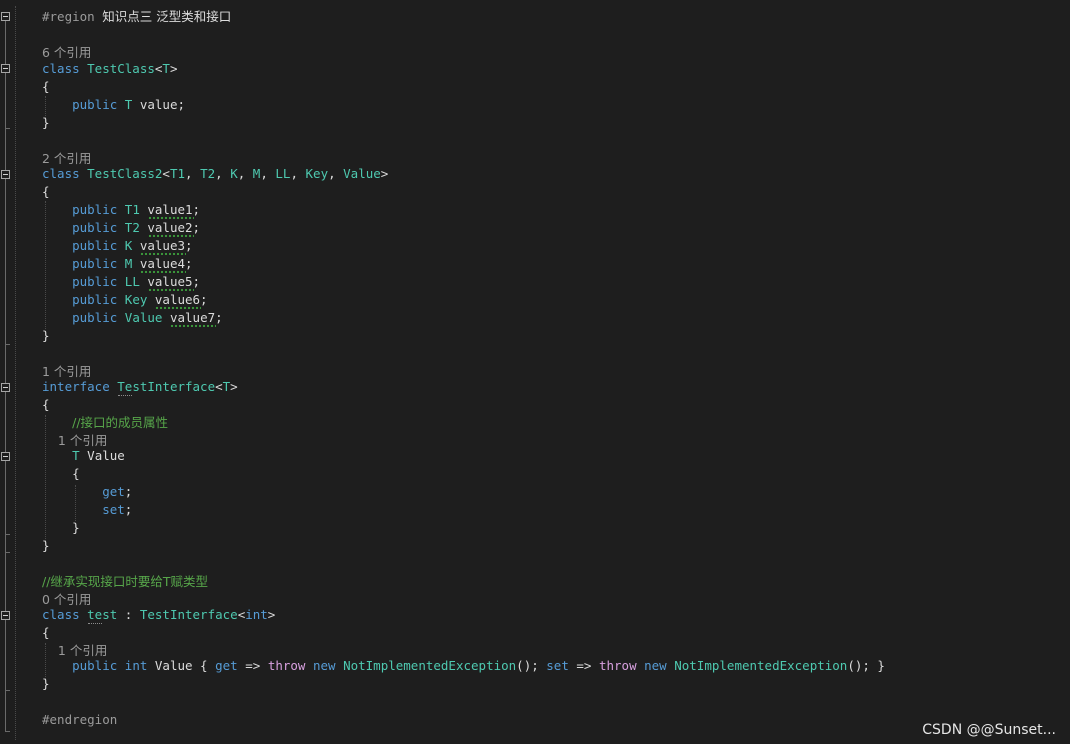 Image resolution: width=1070 pixels, height=744 pixels. Describe the element at coordinates (66, 158) in the screenshot. I see `codelens-reference-count: 2 个引用` at that location.